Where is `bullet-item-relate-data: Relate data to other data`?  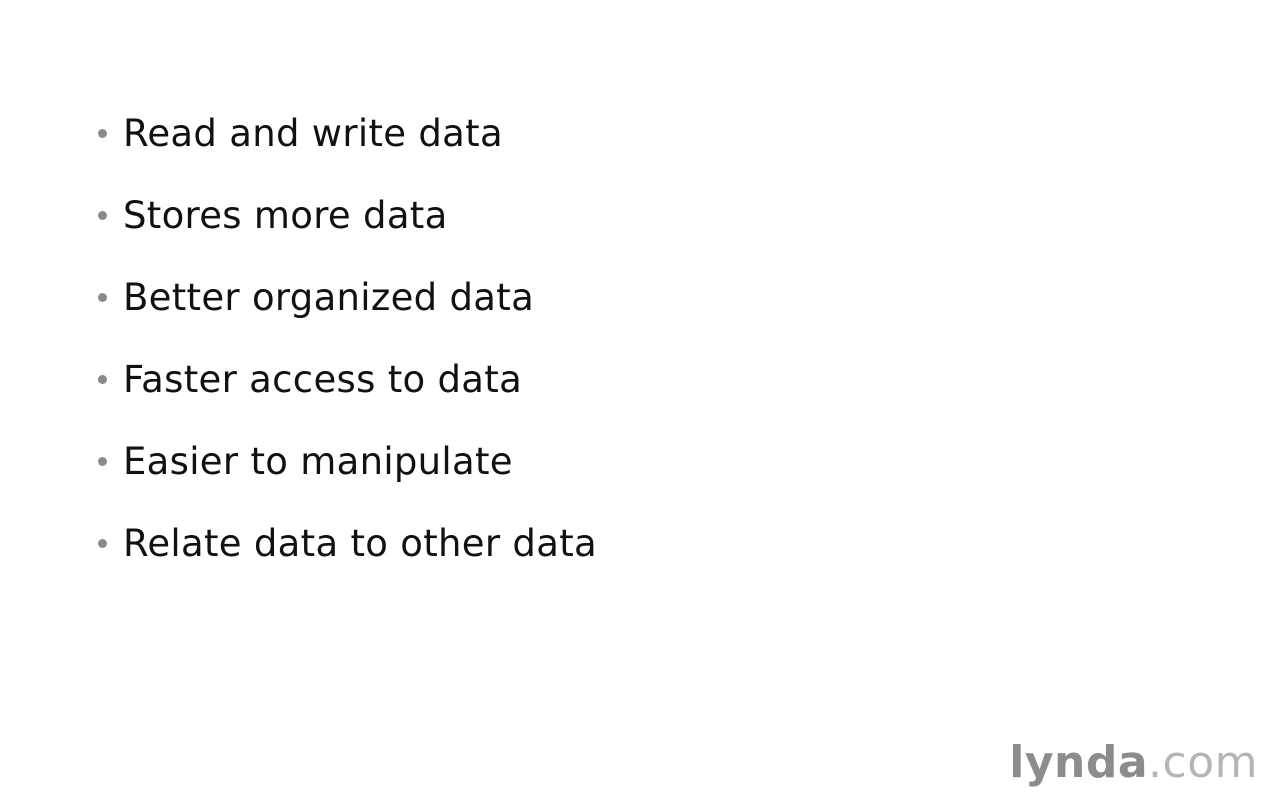 bullet-item-relate-data: Relate data to other data is located at coordinates (346, 543).